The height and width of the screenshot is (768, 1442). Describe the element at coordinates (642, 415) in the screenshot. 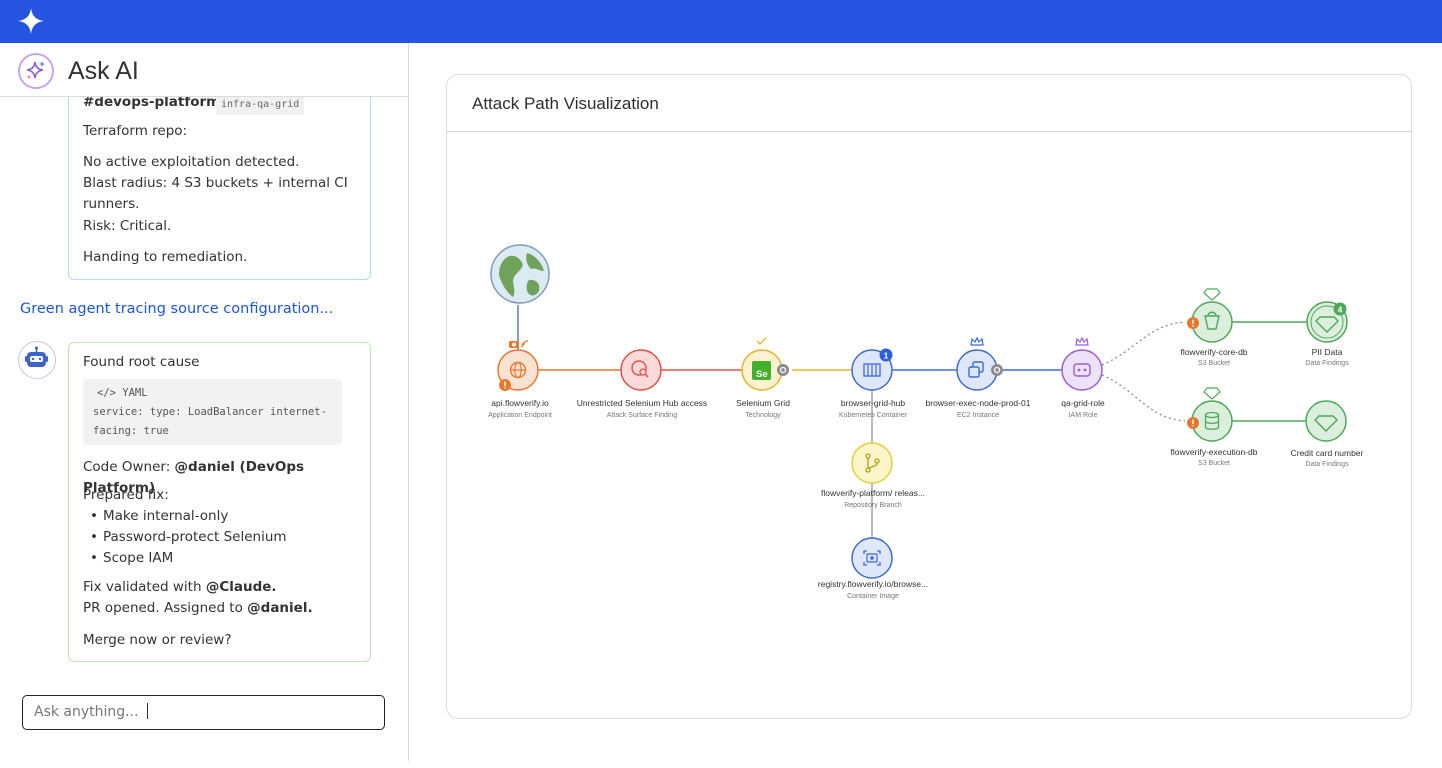

I see `node-type: Attack Surface Finding` at that location.